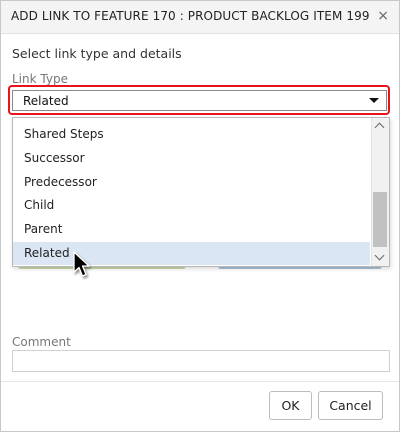 The image size is (400, 432). What do you see at coordinates (374, 100) in the screenshot?
I see `caret-down-icon` at bounding box center [374, 100].